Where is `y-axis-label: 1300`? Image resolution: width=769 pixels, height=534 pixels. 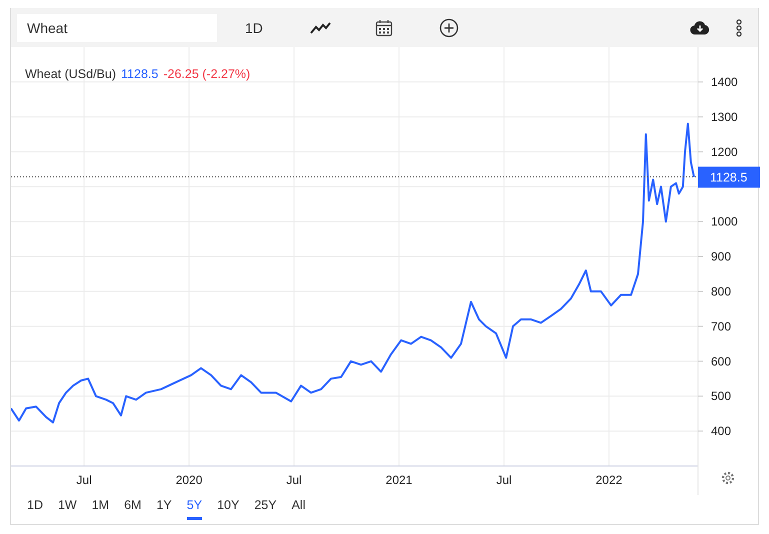 y-axis-label: 1300 is located at coordinates (724, 117).